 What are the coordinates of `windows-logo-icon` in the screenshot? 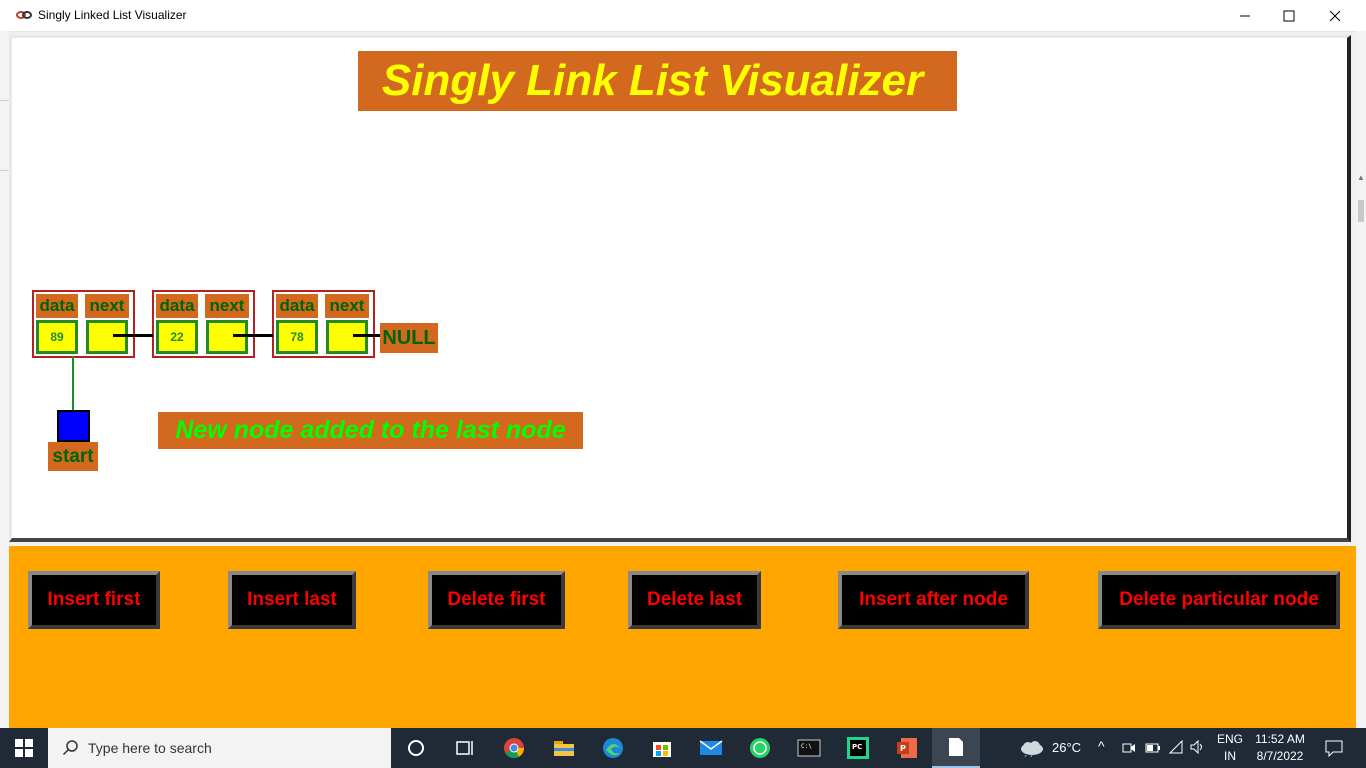 It's located at (24, 748).